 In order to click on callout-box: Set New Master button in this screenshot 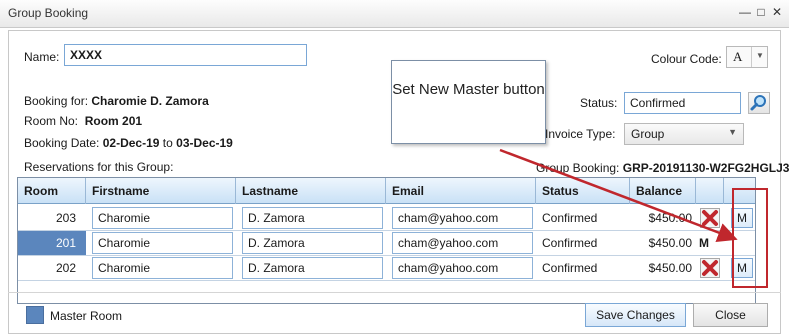, I will do `click(468, 102)`.